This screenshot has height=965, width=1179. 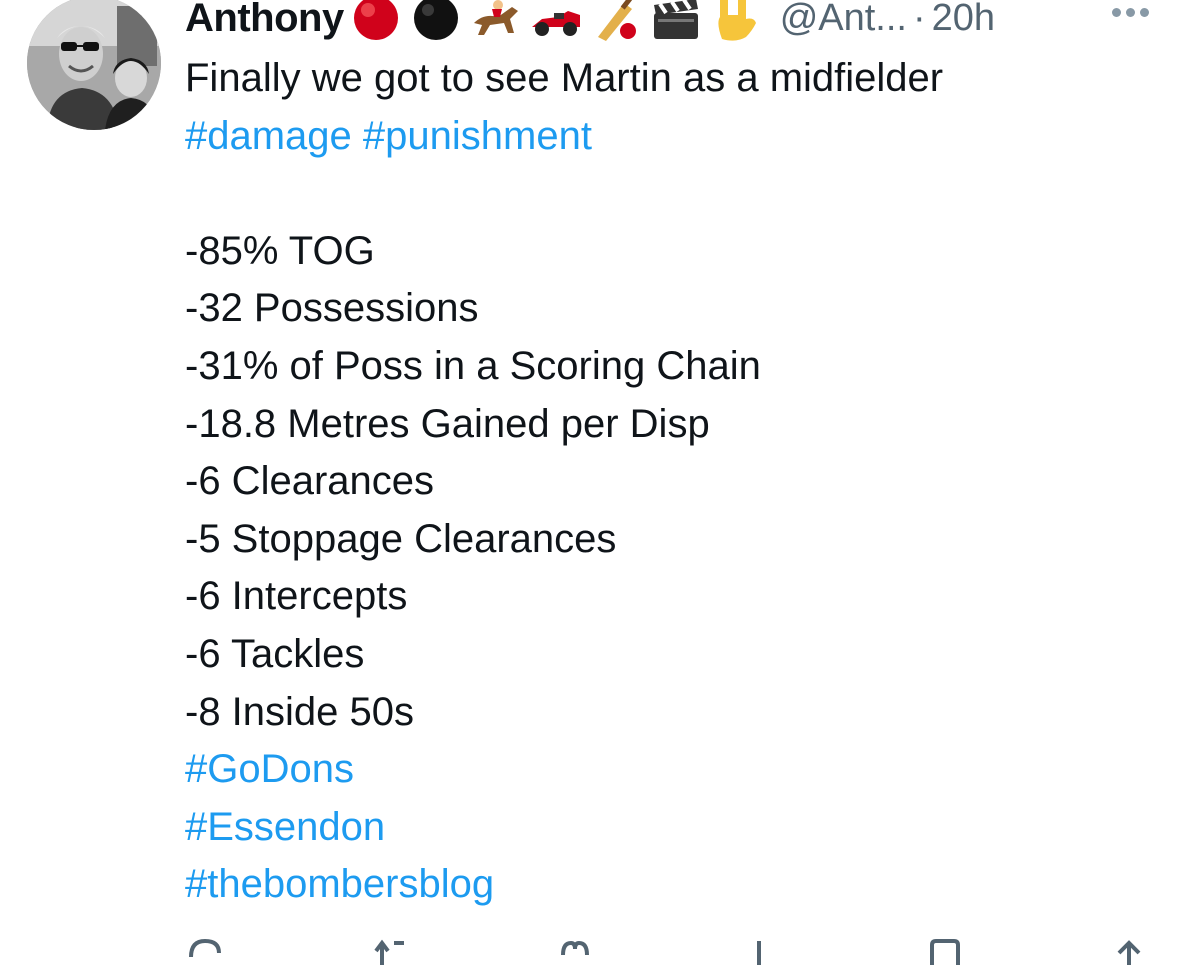 I want to click on stat-line: -6 Clearances, so click(x=310, y=481).